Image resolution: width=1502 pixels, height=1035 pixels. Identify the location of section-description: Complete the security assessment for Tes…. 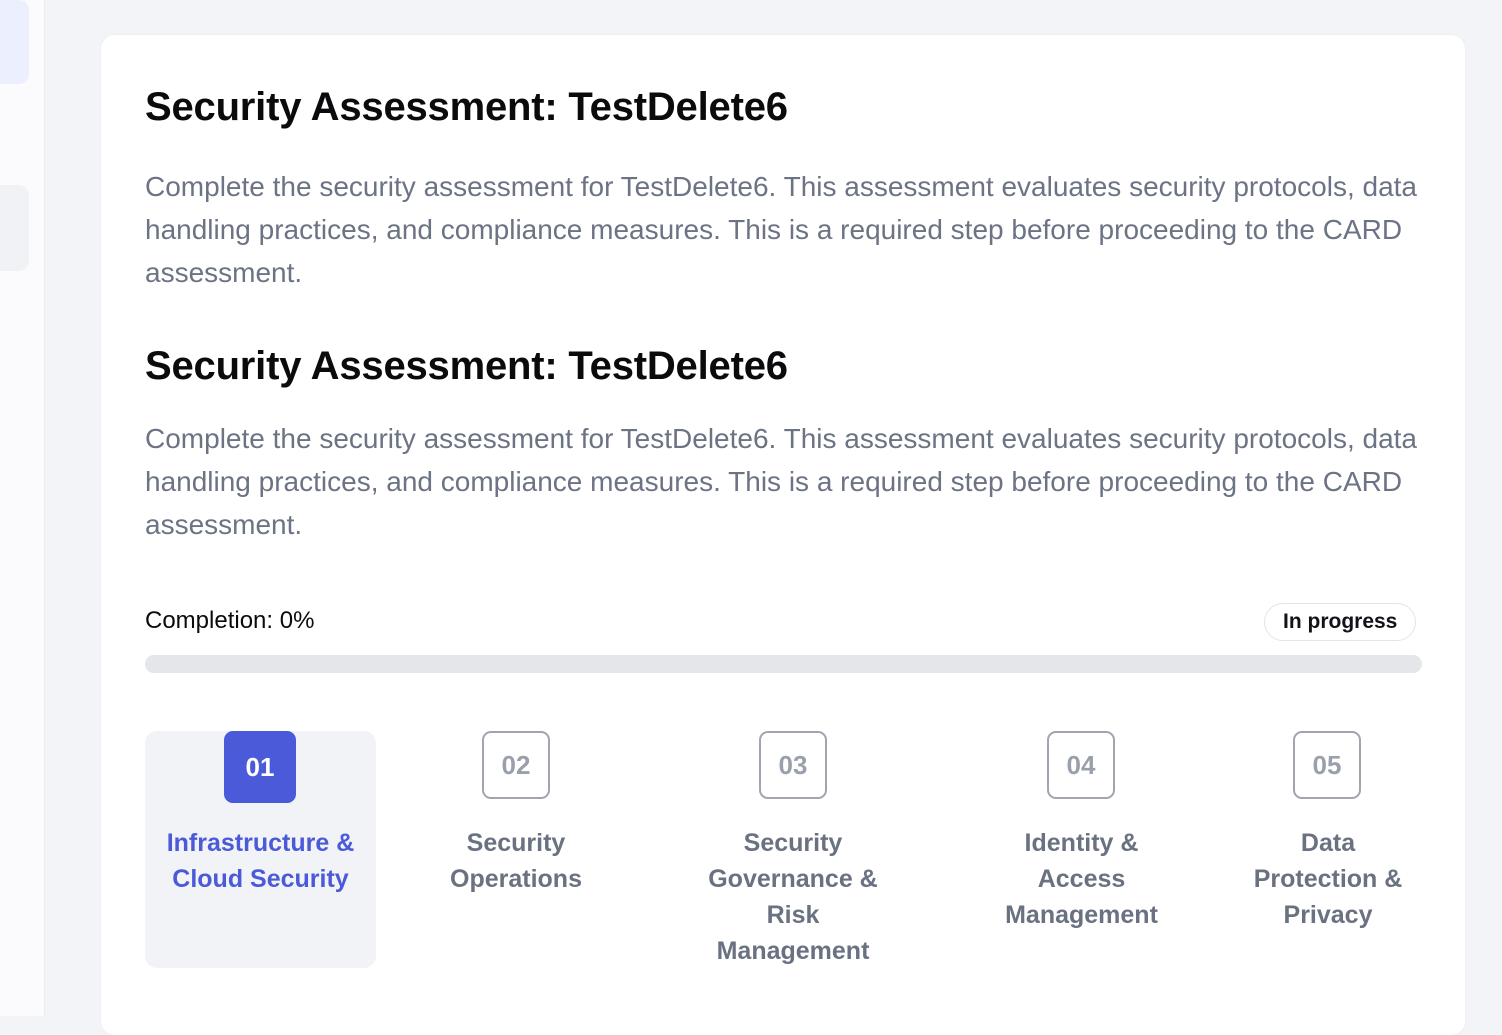
(781, 481).